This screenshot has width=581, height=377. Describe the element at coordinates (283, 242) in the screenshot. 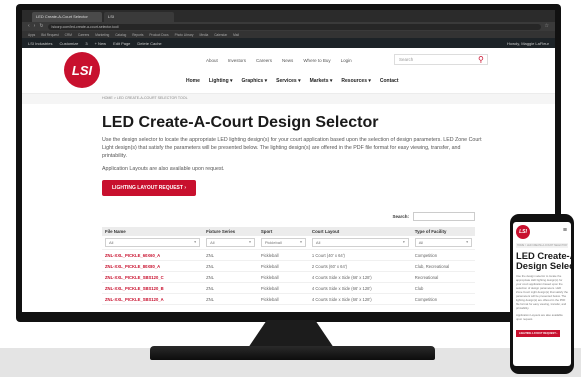

I see `filter-select: Pickleball ▾` at that location.